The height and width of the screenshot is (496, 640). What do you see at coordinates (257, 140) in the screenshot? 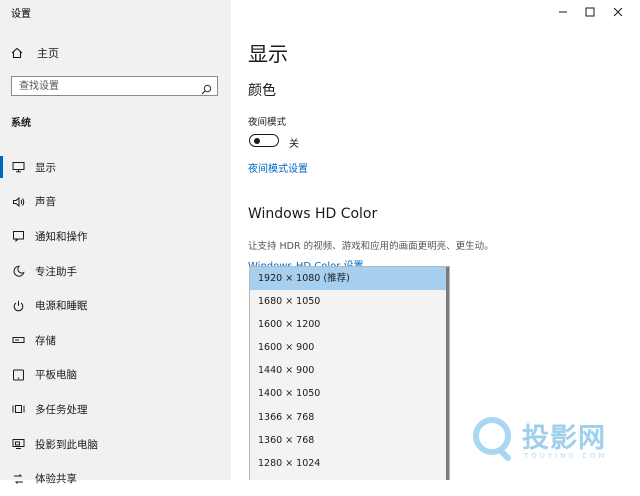
I see `toggle-knob` at bounding box center [257, 140].